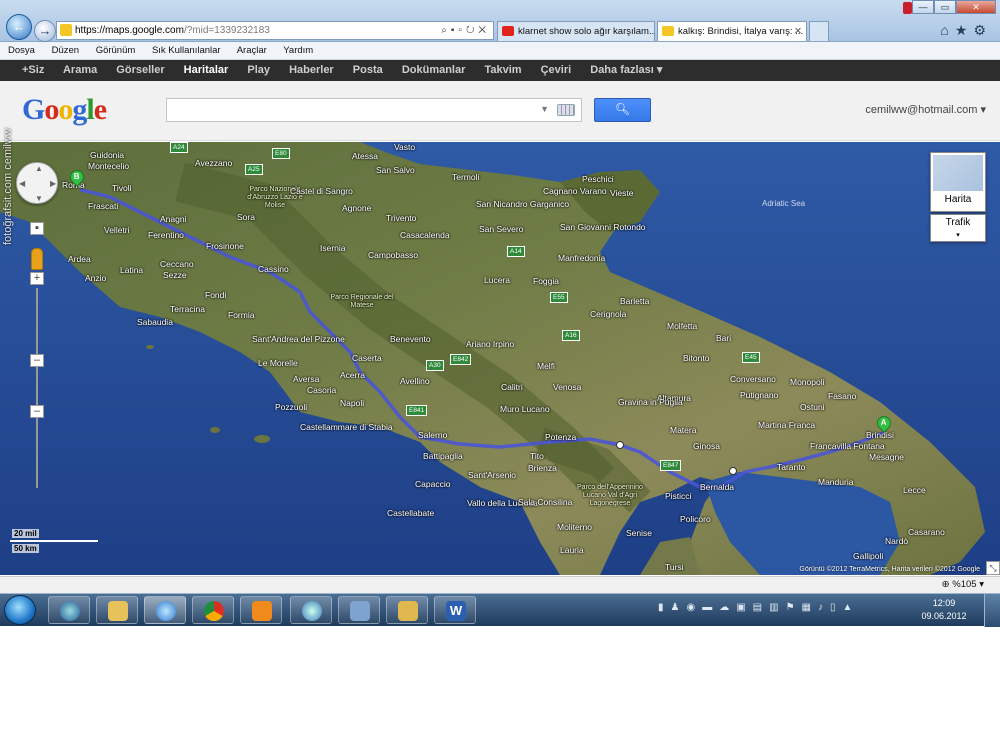  I want to click on pegman-icon, so click(37, 259).